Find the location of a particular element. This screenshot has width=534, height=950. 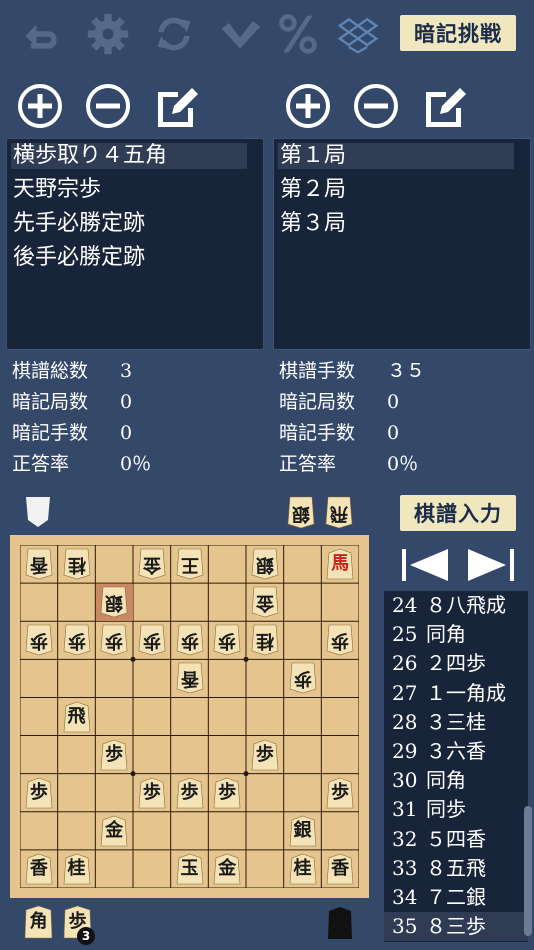

move-text: ２四歩 is located at coordinates (456, 663).